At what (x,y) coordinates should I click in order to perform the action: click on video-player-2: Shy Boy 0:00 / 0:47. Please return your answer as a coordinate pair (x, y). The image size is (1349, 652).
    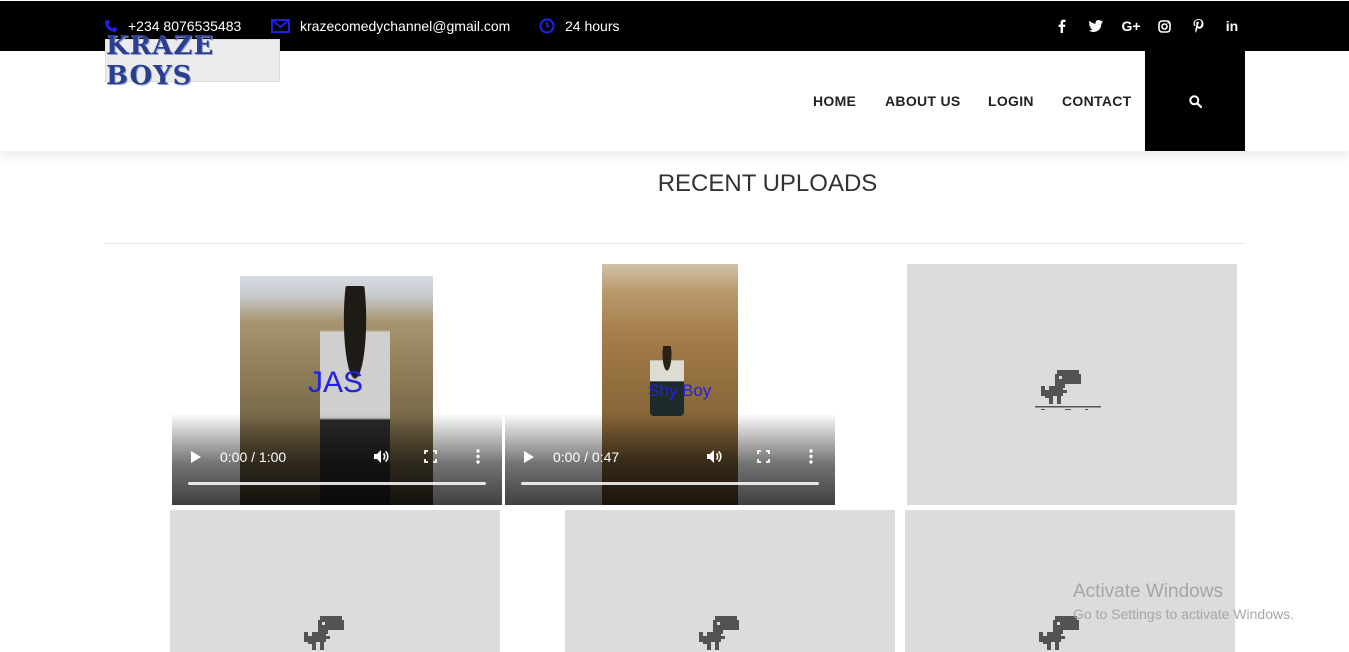
    Looking at the image, I should click on (670, 384).